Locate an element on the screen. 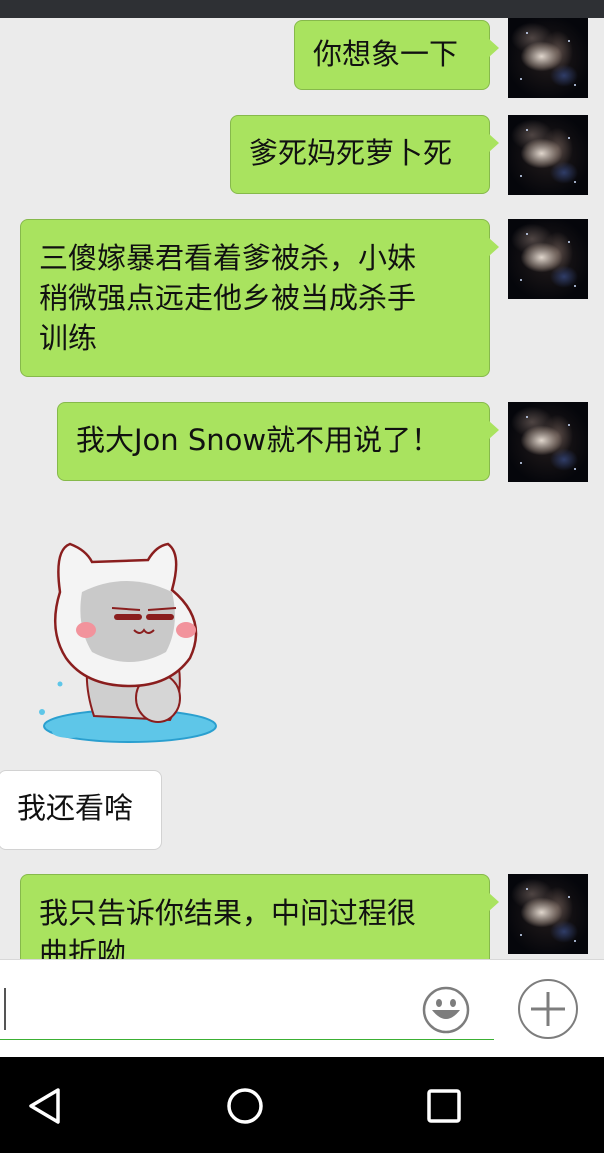 The image size is (604, 1153). text-cursor is located at coordinates (5, 1009).